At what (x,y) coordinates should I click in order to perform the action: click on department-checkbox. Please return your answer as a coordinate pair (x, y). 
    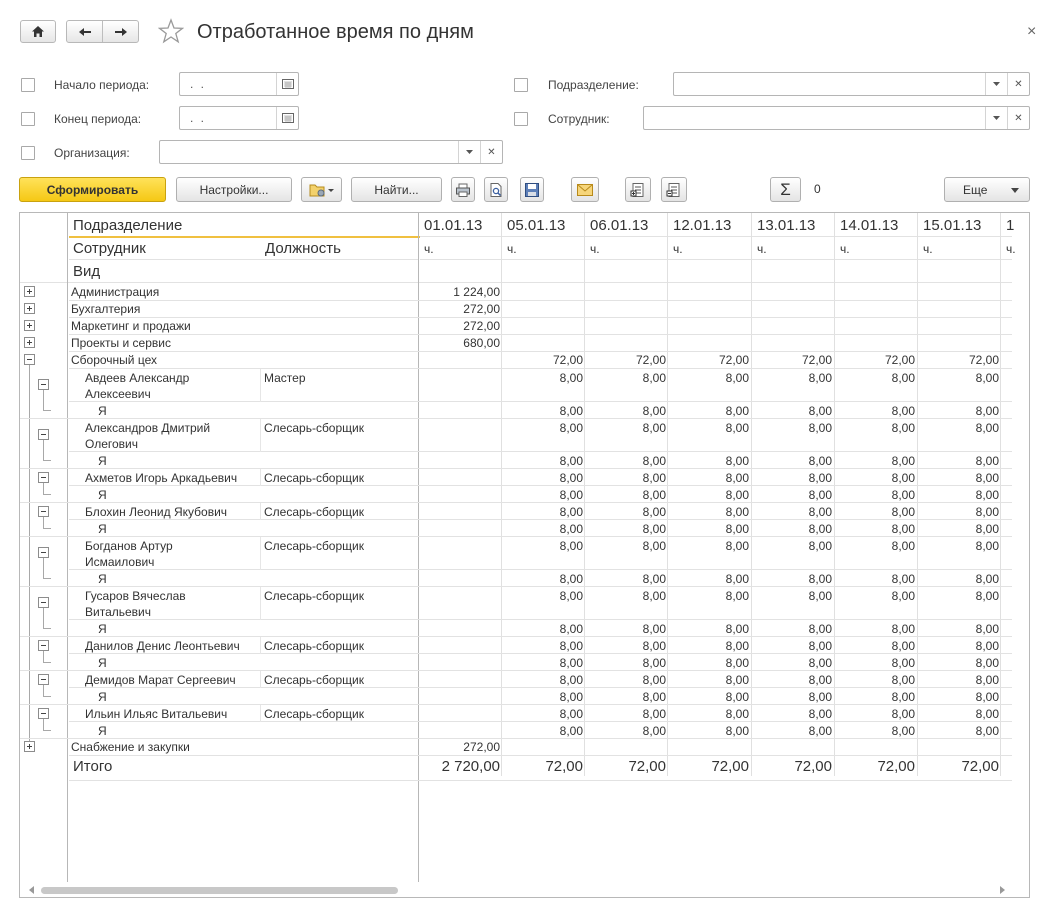
    Looking at the image, I should click on (521, 85).